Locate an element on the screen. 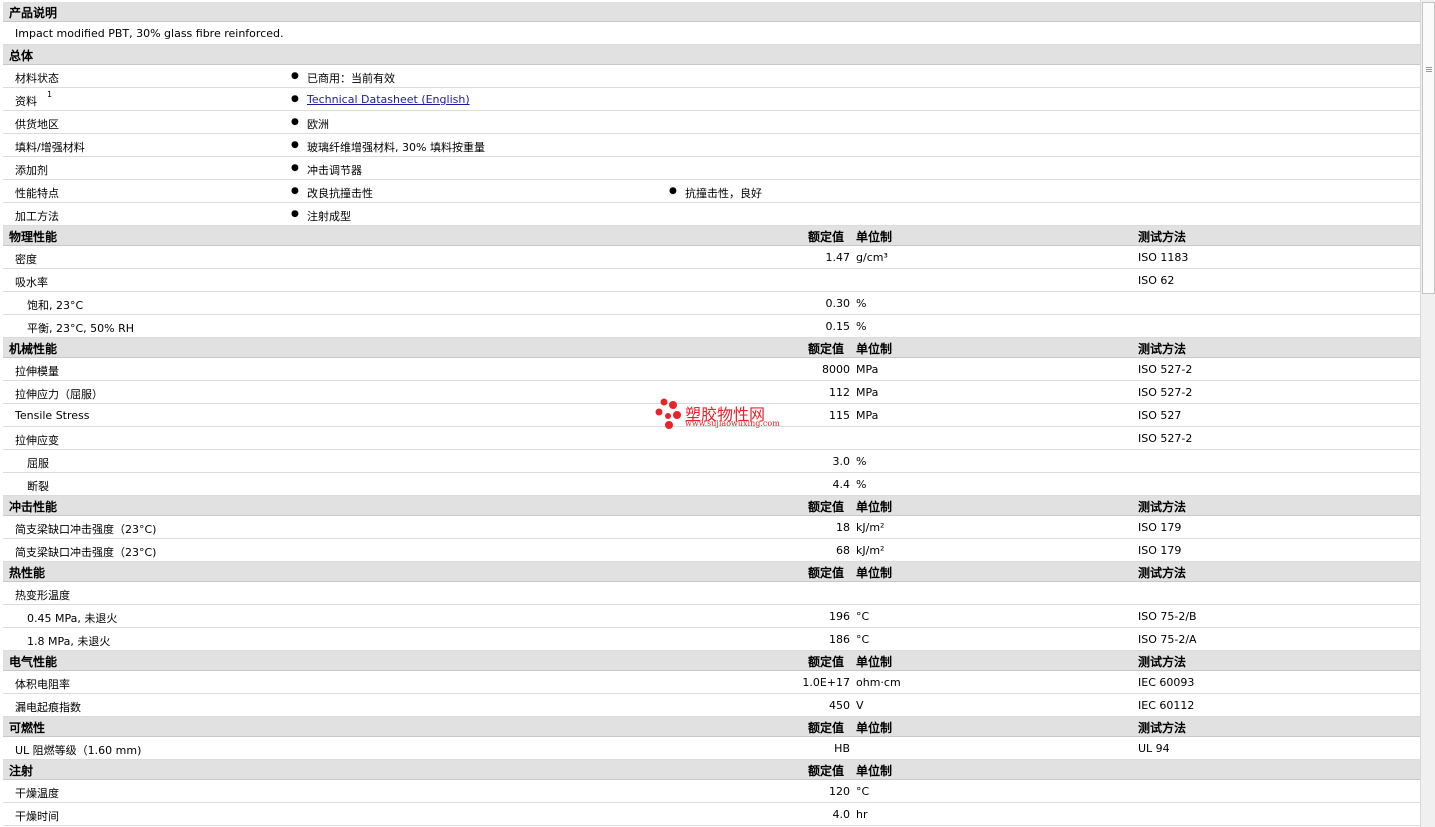 The image size is (1435, 827). property-row: 1.8 MPa, 未退火 186 °C ISO 75-2/A is located at coordinates (712, 639).